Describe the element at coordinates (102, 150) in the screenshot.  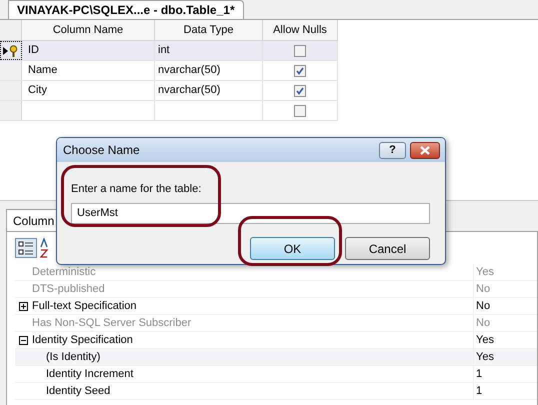
I see `dialog-title: Choose Name` at that location.